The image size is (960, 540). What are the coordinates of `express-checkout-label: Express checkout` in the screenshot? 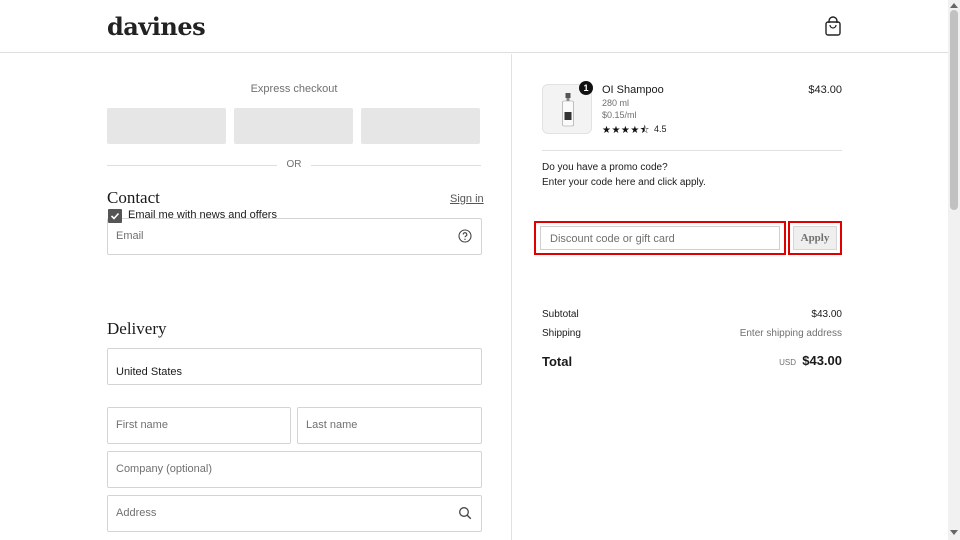 It's located at (294, 89).